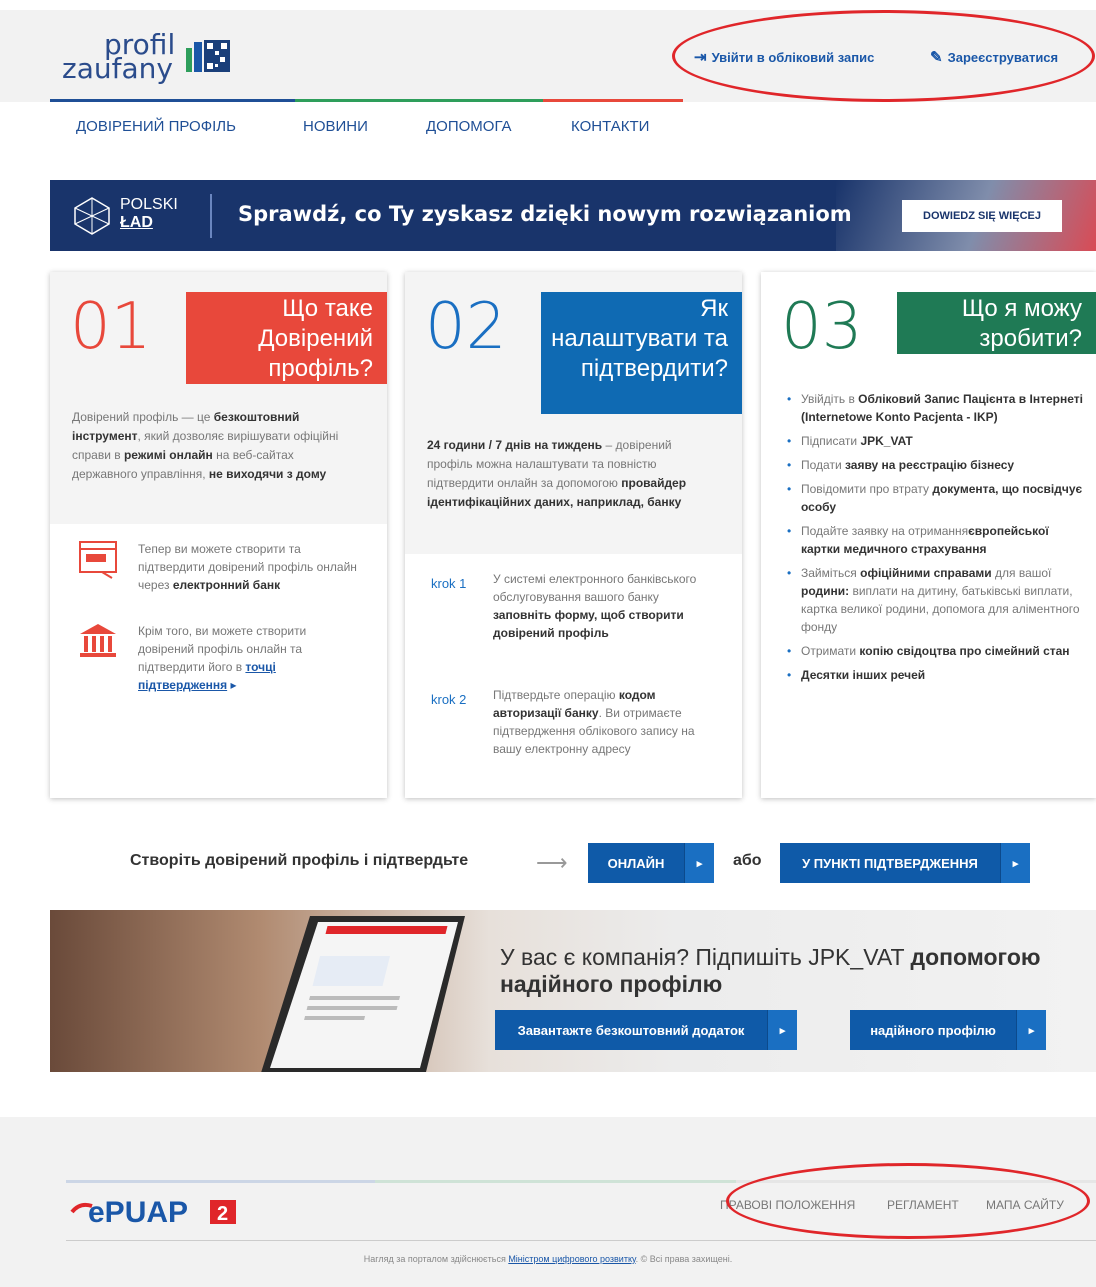  What do you see at coordinates (208, 56) in the screenshot?
I see `logo-qr-icon` at bounding box center [208, 56].